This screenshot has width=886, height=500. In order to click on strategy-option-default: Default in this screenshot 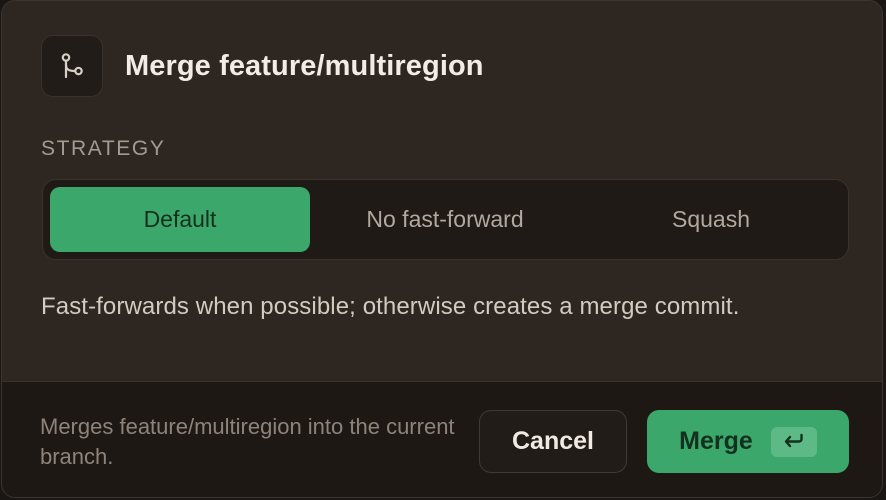, I will do `click(180, 219)`.